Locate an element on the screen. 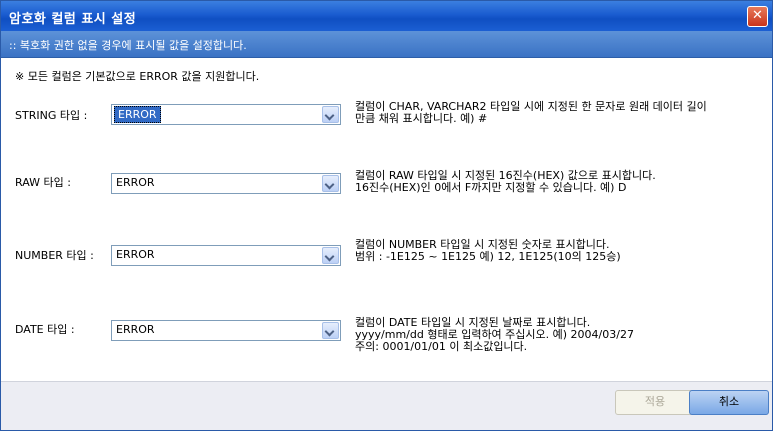 The image size is (773, 431). string-type-description-line: 만큼 채워 표시합니다. 예) # is located at coordinates (421, 118).